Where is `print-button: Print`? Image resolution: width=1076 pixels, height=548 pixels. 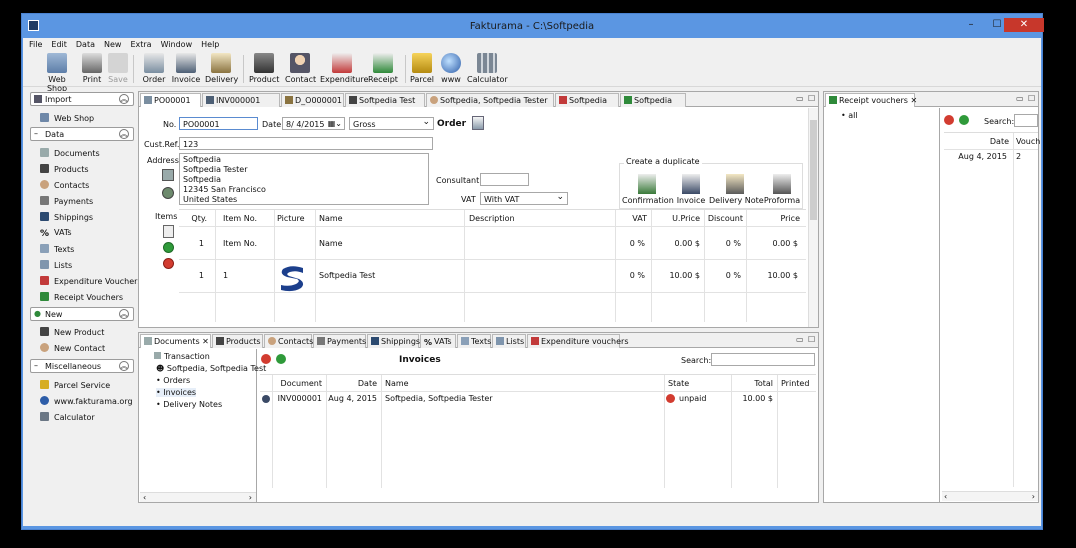 print-button: Print is located at coordinates (92, 68).